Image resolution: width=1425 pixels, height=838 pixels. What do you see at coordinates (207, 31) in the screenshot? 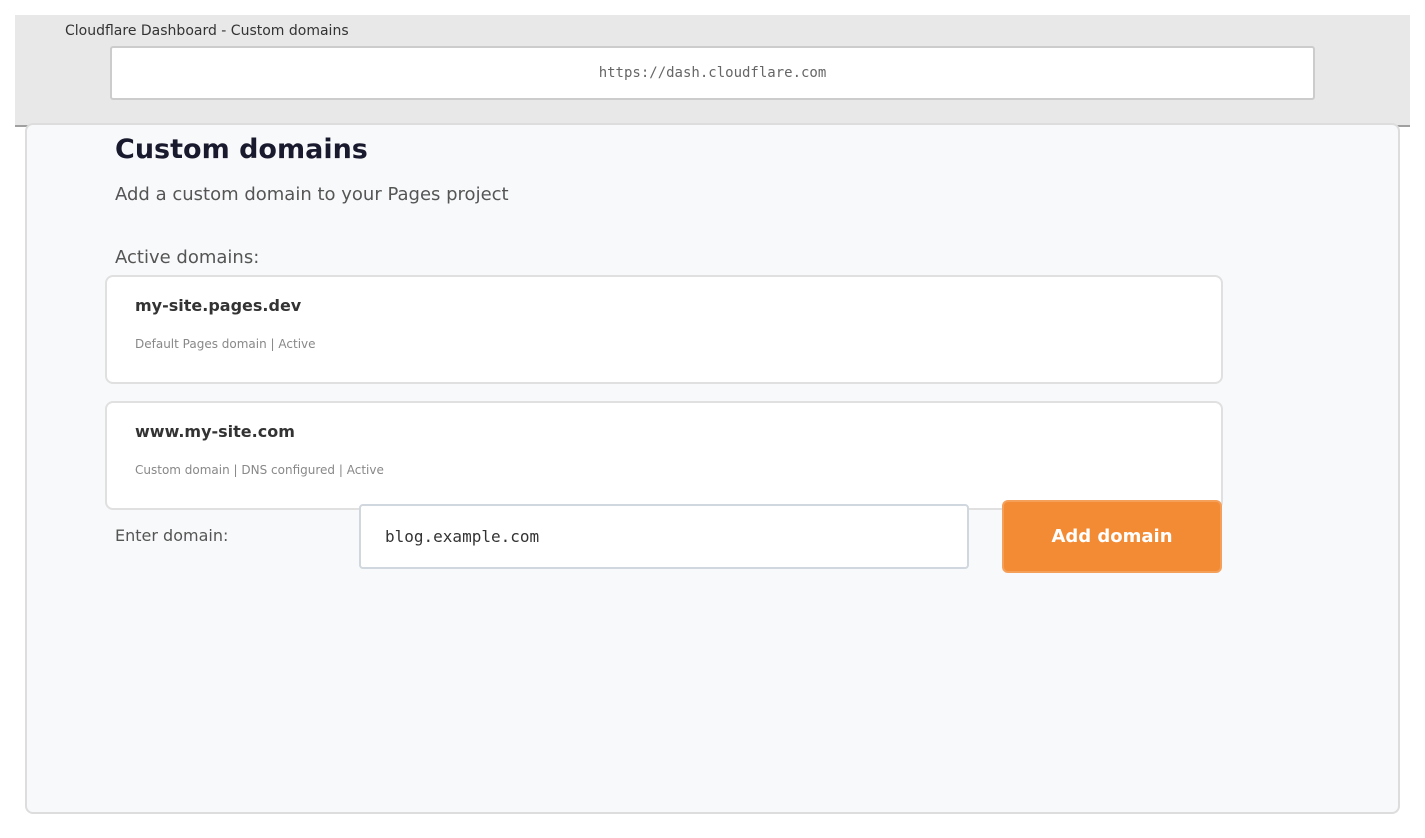
I see `window-title: Cloudflare Dashboard - Custom domains` at bounding box center [207, 31].